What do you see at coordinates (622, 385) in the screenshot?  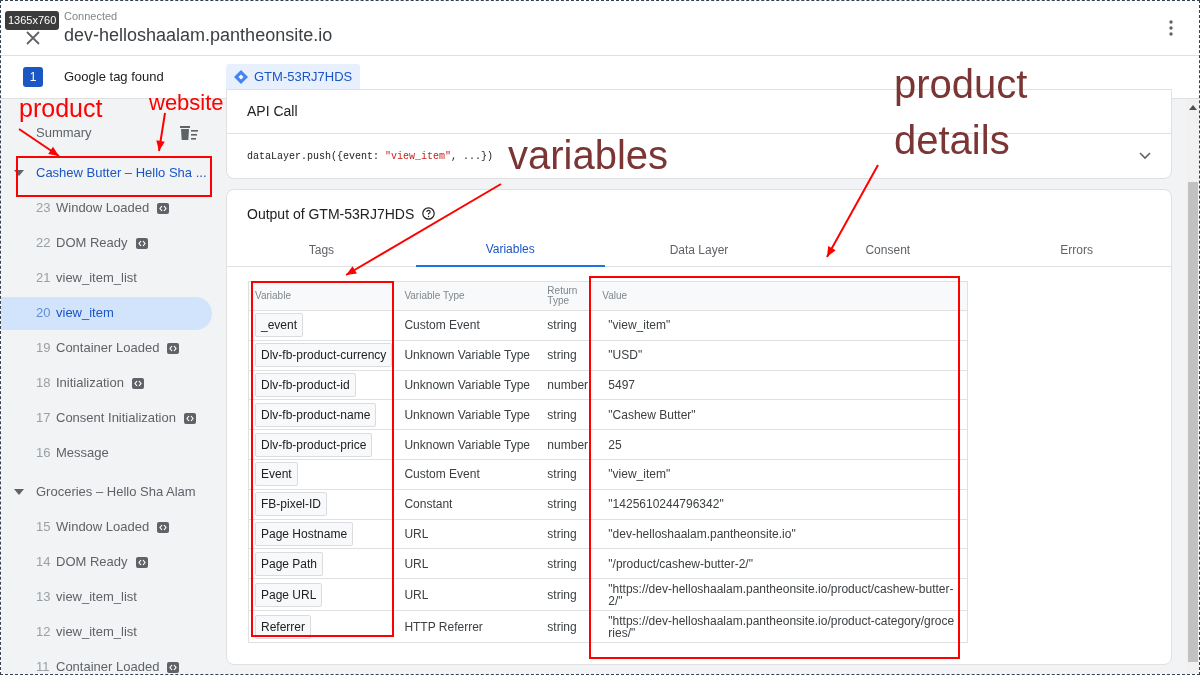 I see `table-cell: 5497` at bounding box center [622, 385].